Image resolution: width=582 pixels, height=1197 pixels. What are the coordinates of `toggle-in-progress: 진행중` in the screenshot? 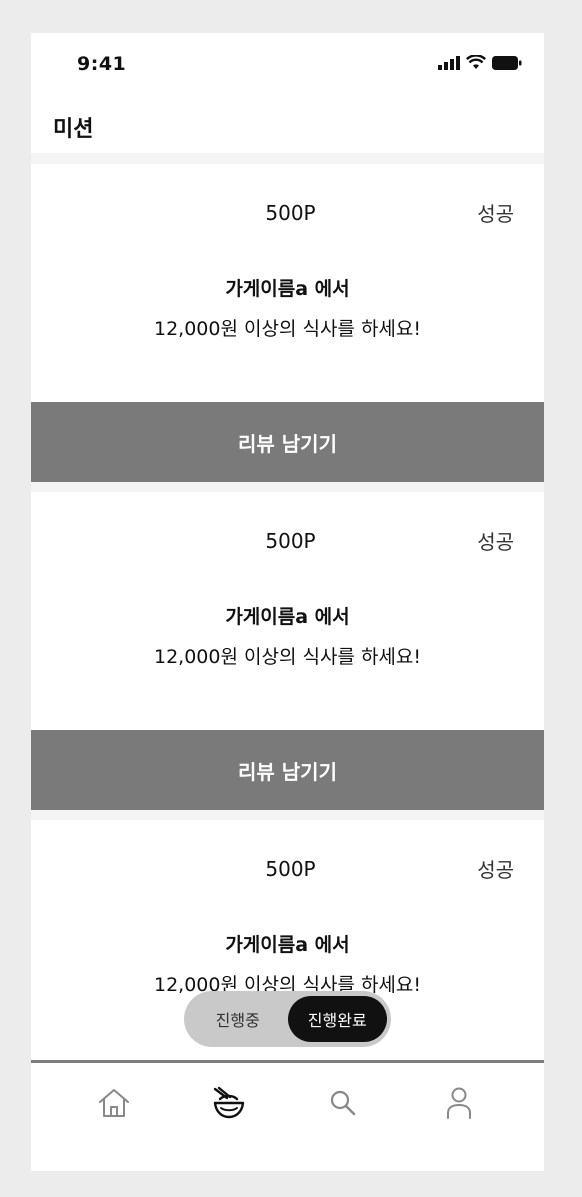 It's located at (238, 1019).